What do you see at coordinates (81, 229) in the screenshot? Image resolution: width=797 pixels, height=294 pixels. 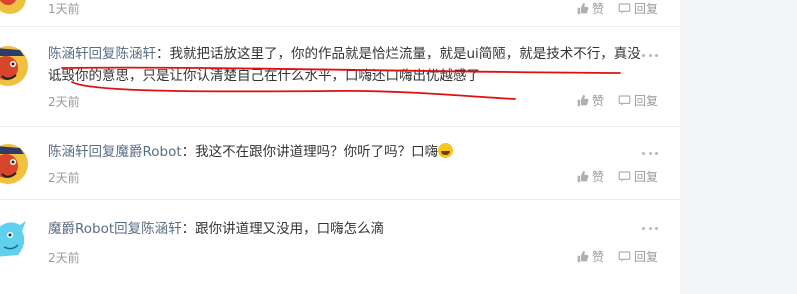 I see `comment-author: 魔爵Robot` at bounding box center [81, 229].